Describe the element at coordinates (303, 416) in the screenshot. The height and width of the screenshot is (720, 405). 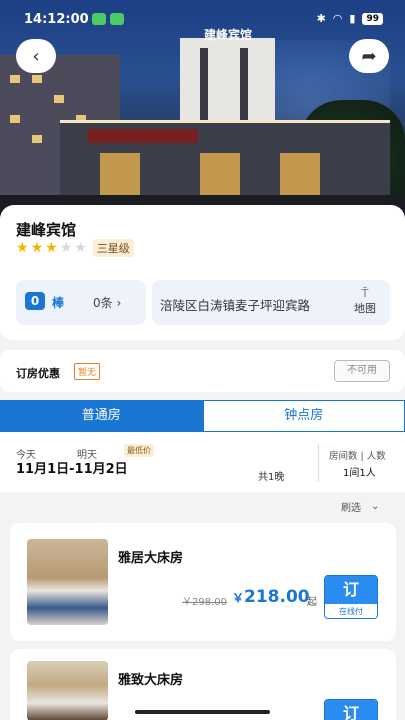
I see `tab-hourly-room: 钟点房` at that location.